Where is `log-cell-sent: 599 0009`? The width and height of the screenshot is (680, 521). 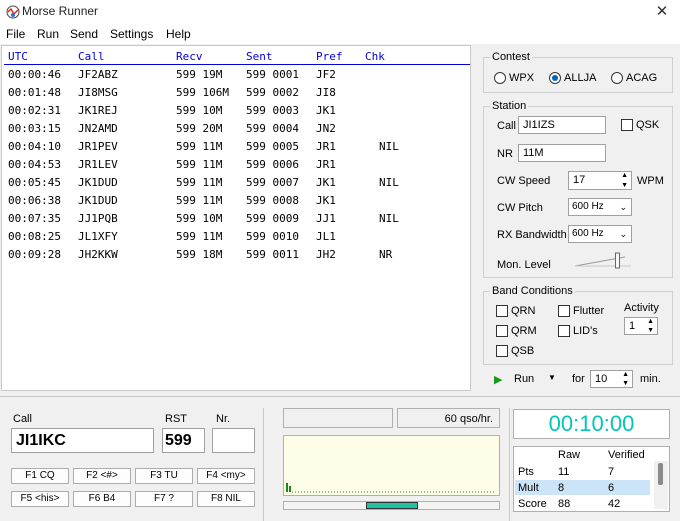 log-cell-sent: 599 0009 is located at coordinates (272, 218).